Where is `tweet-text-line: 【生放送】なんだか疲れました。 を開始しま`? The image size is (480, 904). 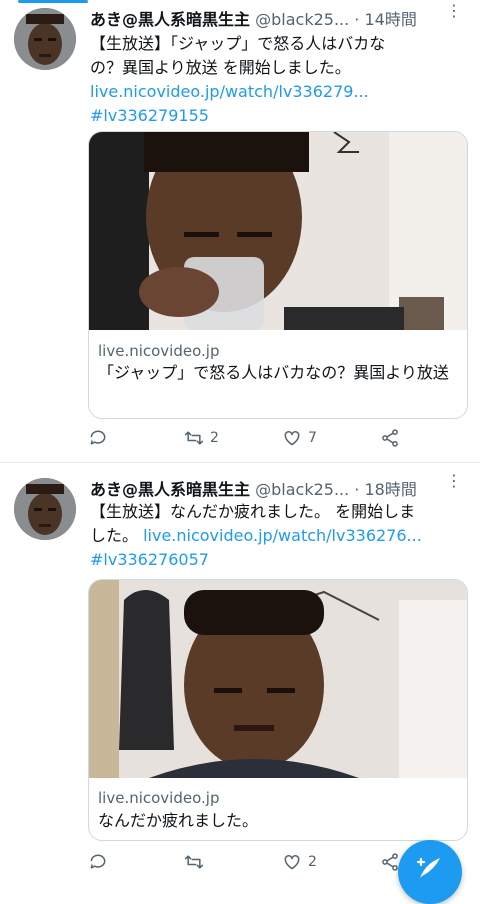 tweet-text-line: 【生放送】なんだか疲れました。 を開始しま is located at coordinates (253, 511).